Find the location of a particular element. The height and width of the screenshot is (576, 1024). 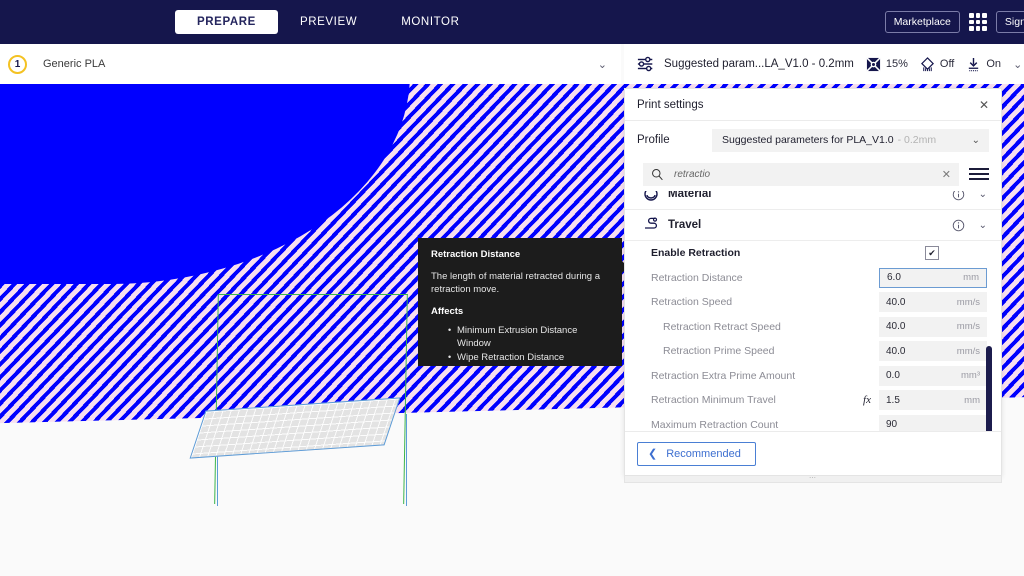

setting-label: Maximum Retraction Count is located at coordinates (715, 424).